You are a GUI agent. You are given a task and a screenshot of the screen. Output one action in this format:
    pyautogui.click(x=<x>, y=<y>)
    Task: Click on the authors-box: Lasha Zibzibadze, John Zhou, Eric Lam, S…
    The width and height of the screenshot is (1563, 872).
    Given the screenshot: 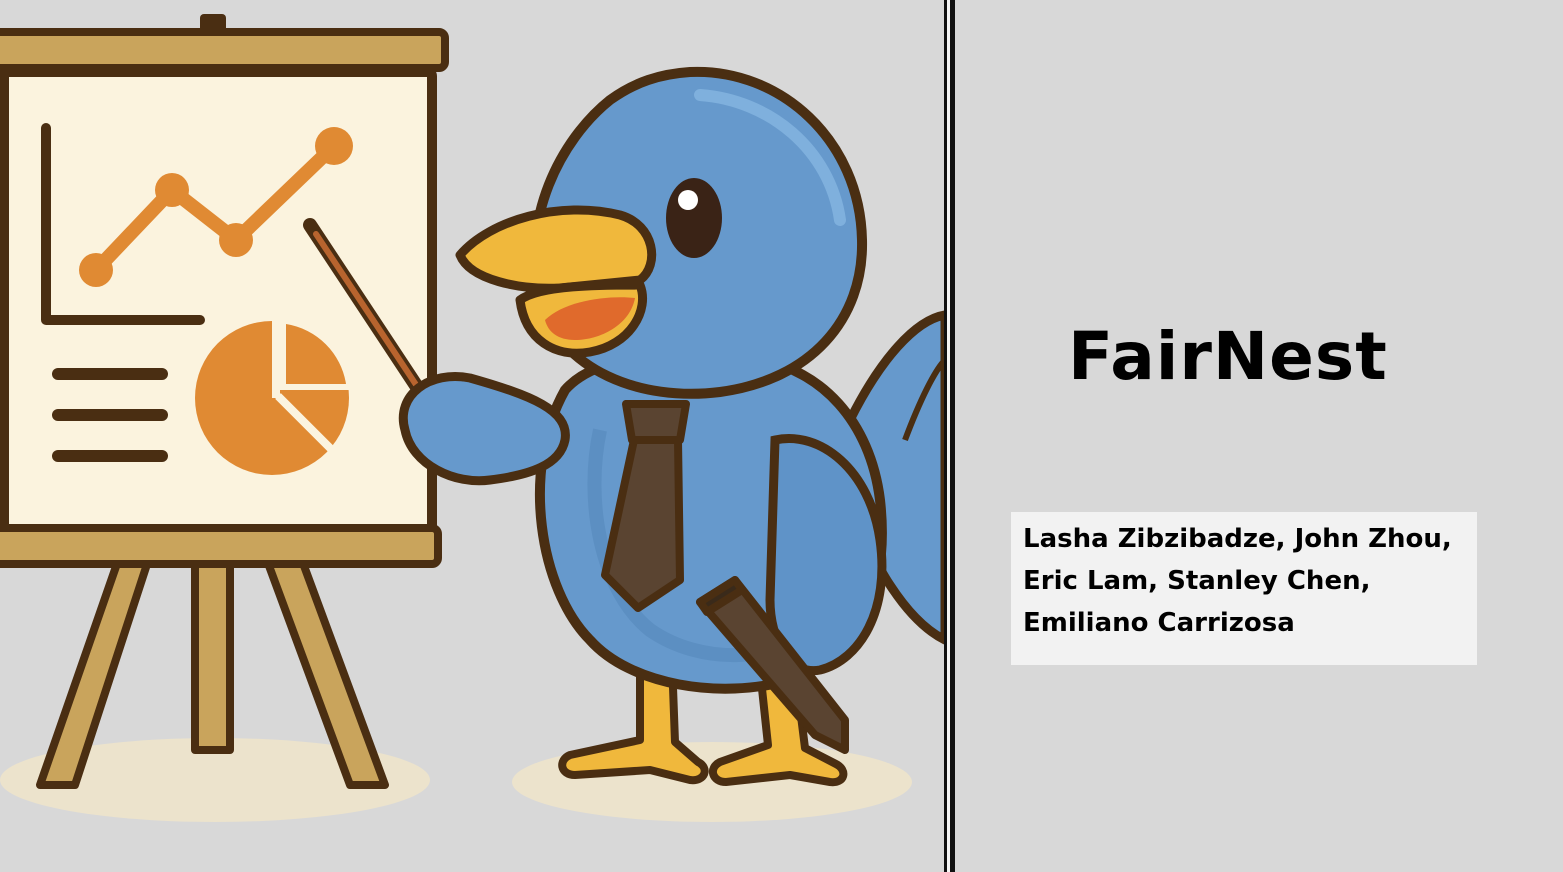 What is the action you would take?
    pyautogui.click(x=1244, y=588)
    